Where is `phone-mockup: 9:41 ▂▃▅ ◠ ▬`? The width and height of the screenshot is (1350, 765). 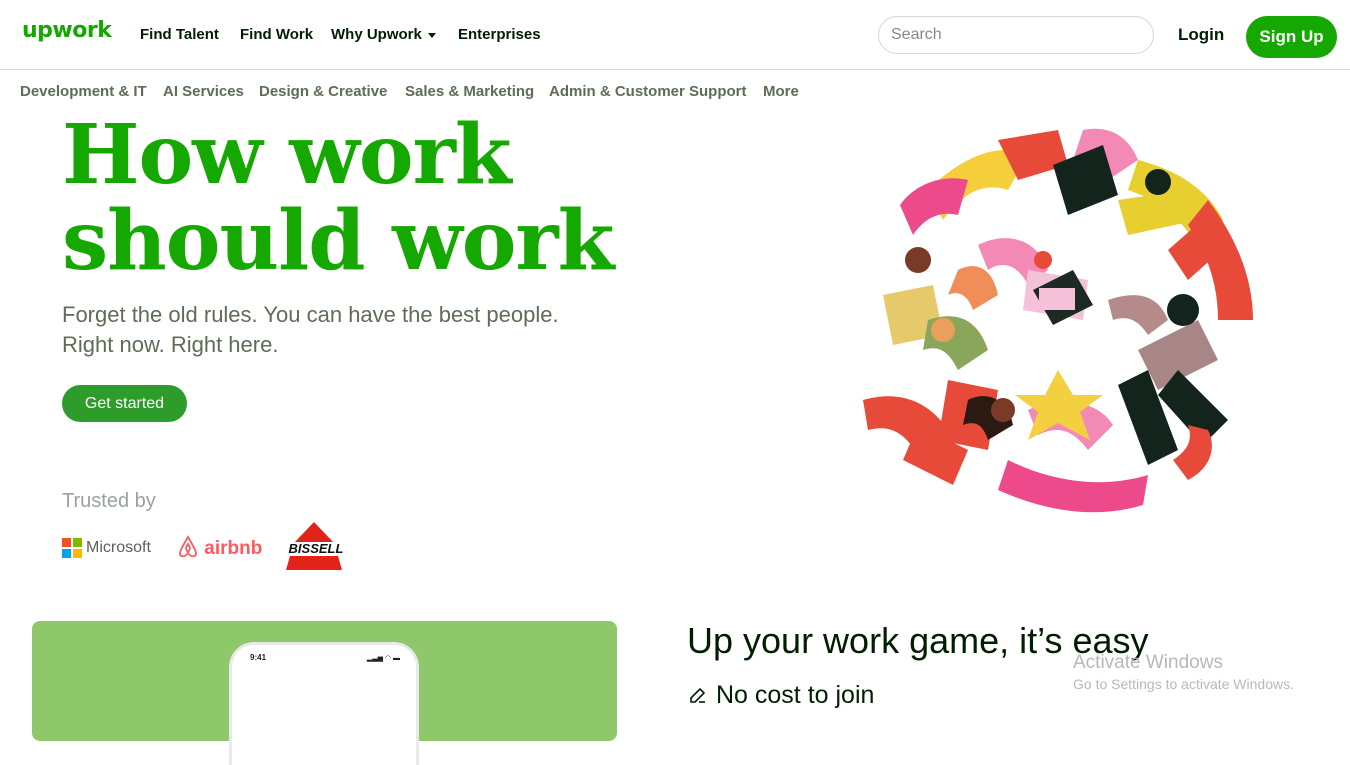 phone-mockup: 9:41 ▂▃▅ ◠ ▬ is located at coordinates (324, 705).